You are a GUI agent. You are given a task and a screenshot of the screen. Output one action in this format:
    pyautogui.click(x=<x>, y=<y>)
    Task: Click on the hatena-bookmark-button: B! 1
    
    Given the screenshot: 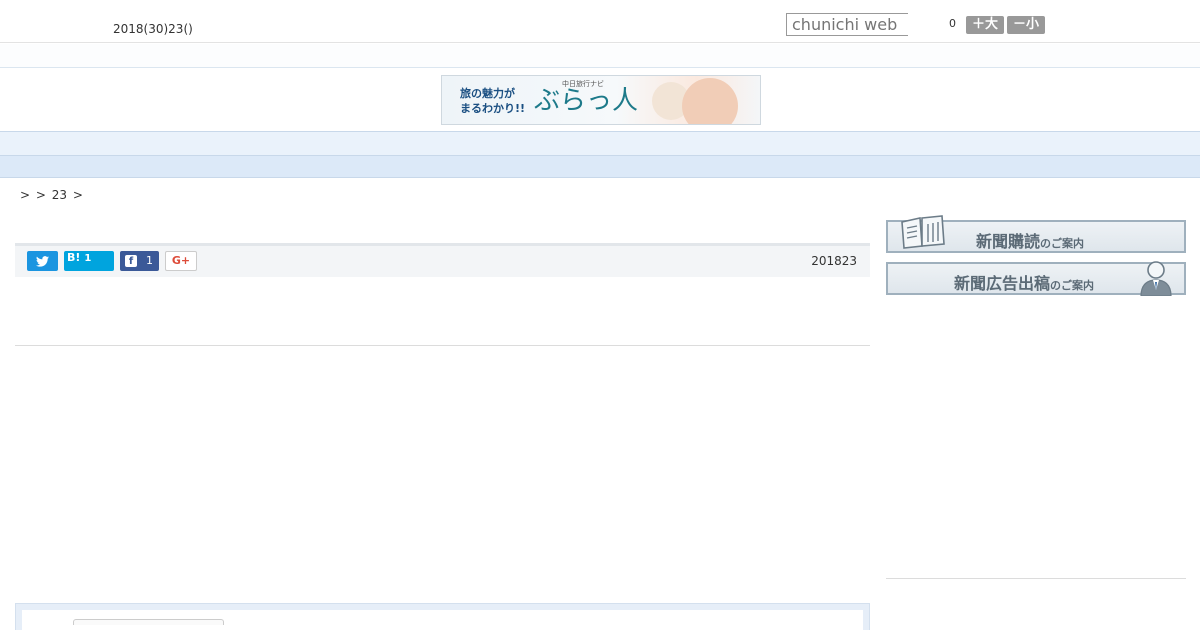 What is the action you would take?
    pyautogui.click(x=89, y=261)
    